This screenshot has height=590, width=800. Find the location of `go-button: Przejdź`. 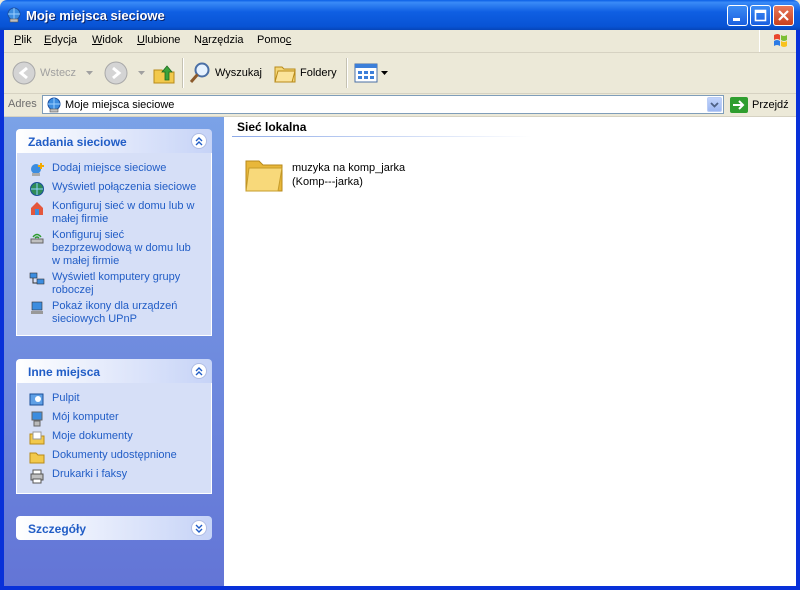

go-button: Przejdź is located at coordinates (759, 105).